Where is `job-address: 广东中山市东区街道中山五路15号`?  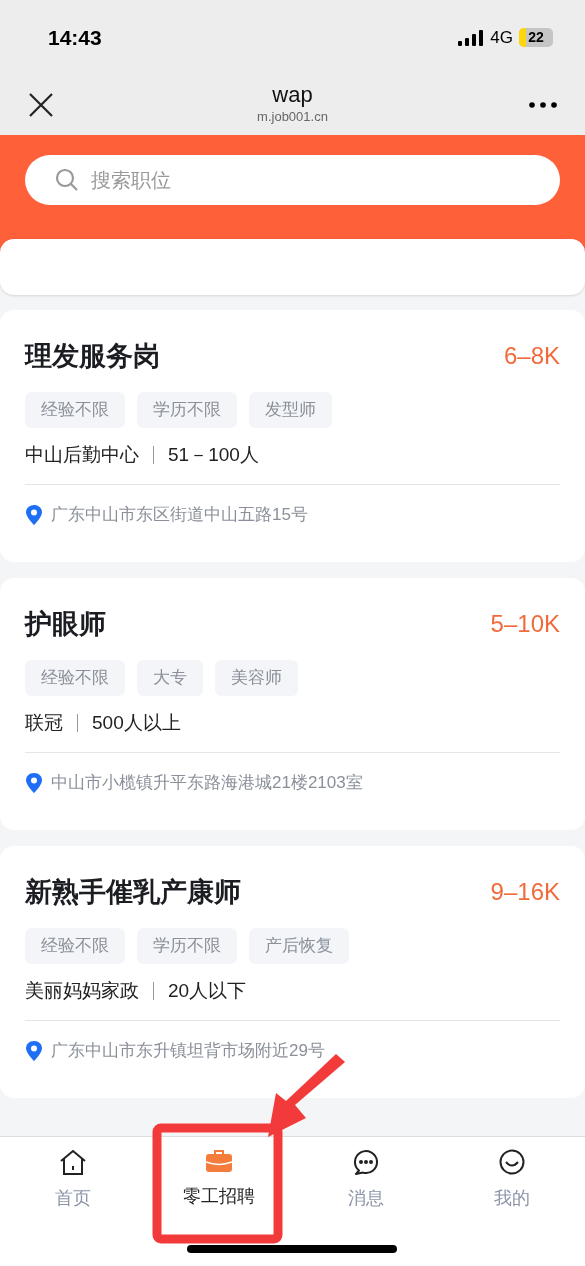 job-address: 广东中山市东区街道中山五路15号 is located at coordinates (179, 515).